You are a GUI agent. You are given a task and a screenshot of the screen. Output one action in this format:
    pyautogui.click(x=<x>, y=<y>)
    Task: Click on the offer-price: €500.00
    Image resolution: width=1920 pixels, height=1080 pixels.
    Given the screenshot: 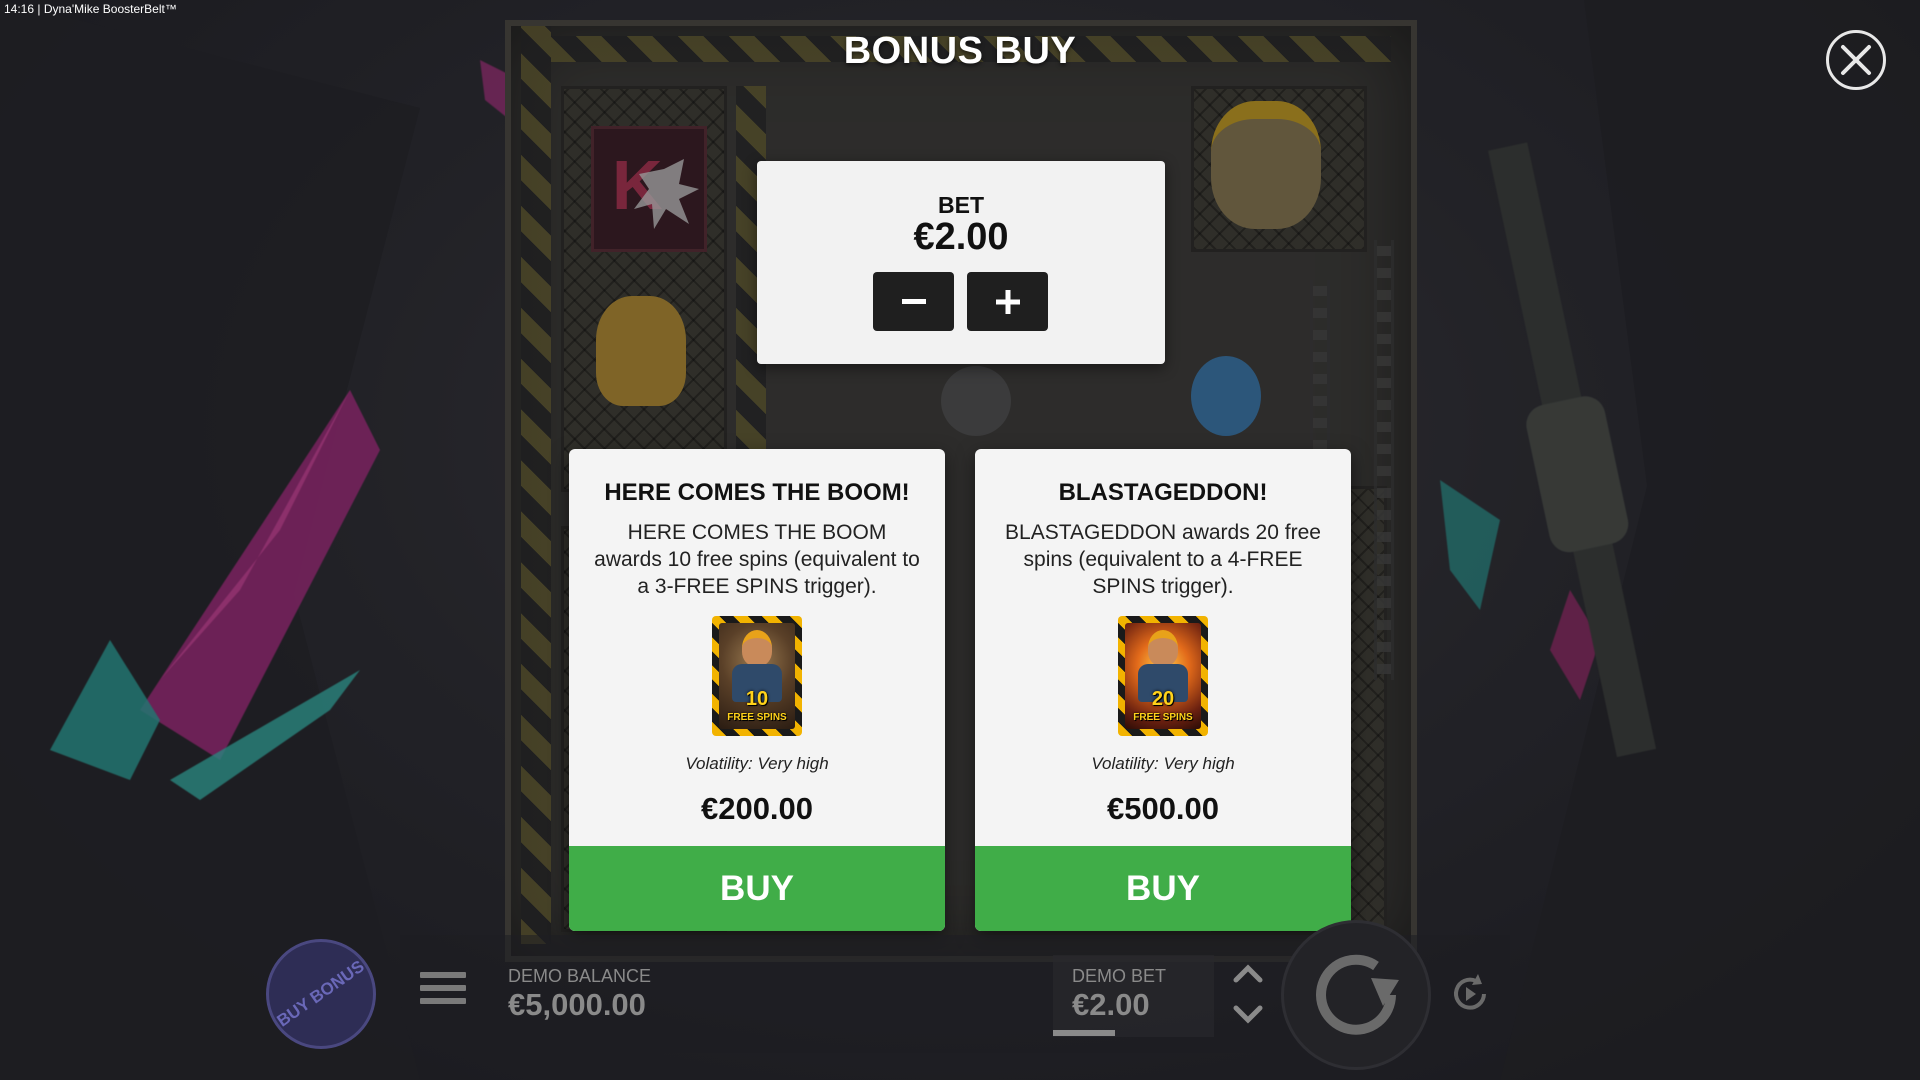 What is the action you would take?
    pyautogui.click(x=1163, y=808)
    